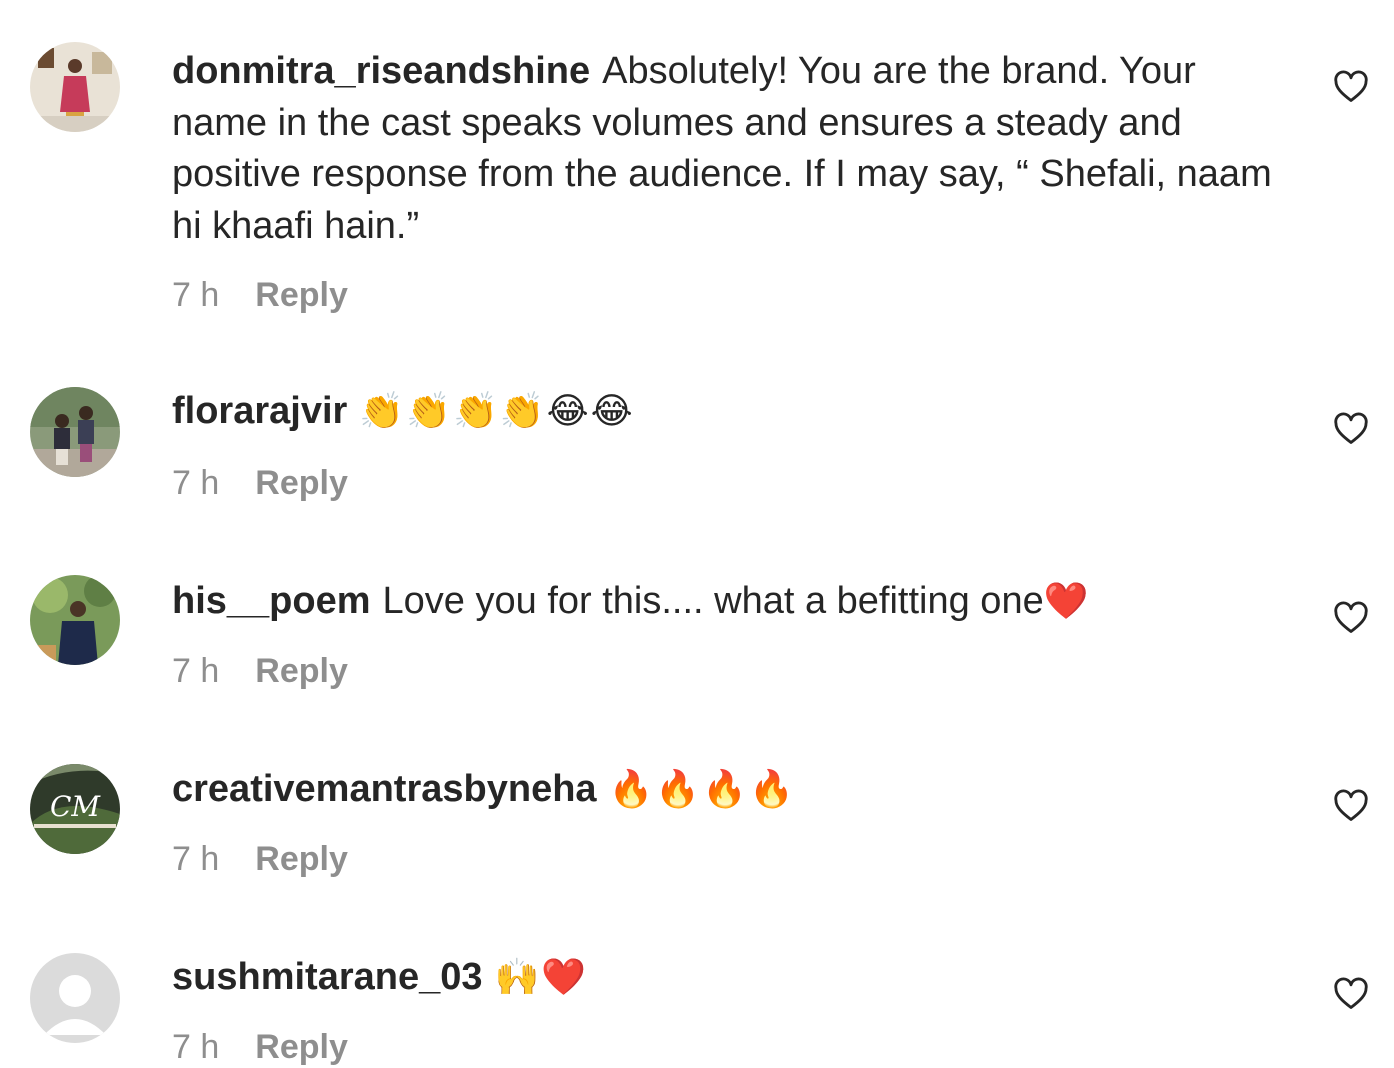 The image size is (1394, 1068). I want to click on comment-username: creativemantrasbyneha, so click(384, 789).